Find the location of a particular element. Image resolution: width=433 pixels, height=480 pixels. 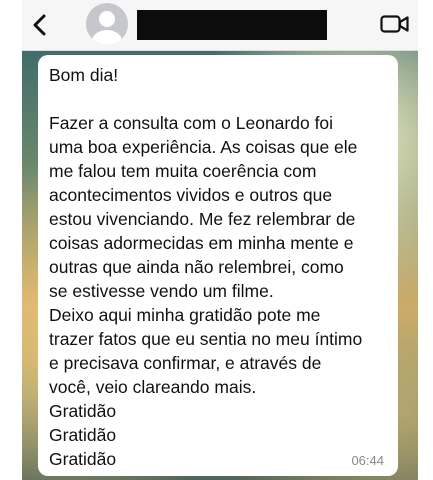

video-camera-icon is located at coordinates (395, 24).